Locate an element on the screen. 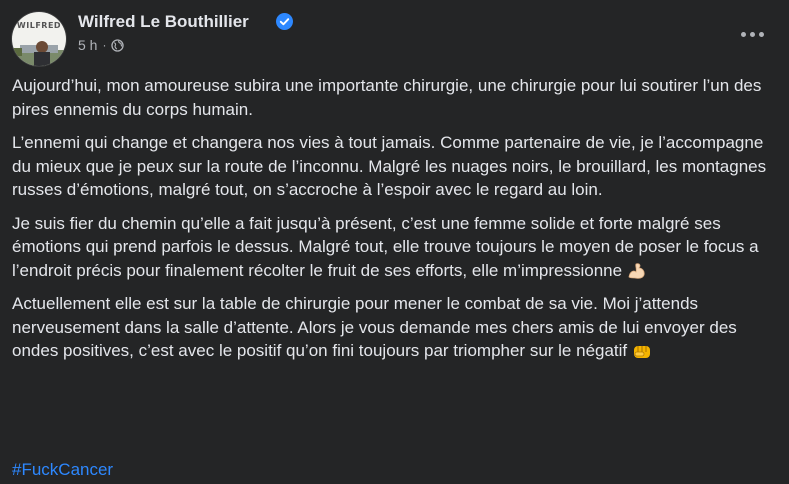 The height and width of the screenshot is (484, 789). author-name: Wilfred Le Bouthillier is located at coordinates (163, 22).